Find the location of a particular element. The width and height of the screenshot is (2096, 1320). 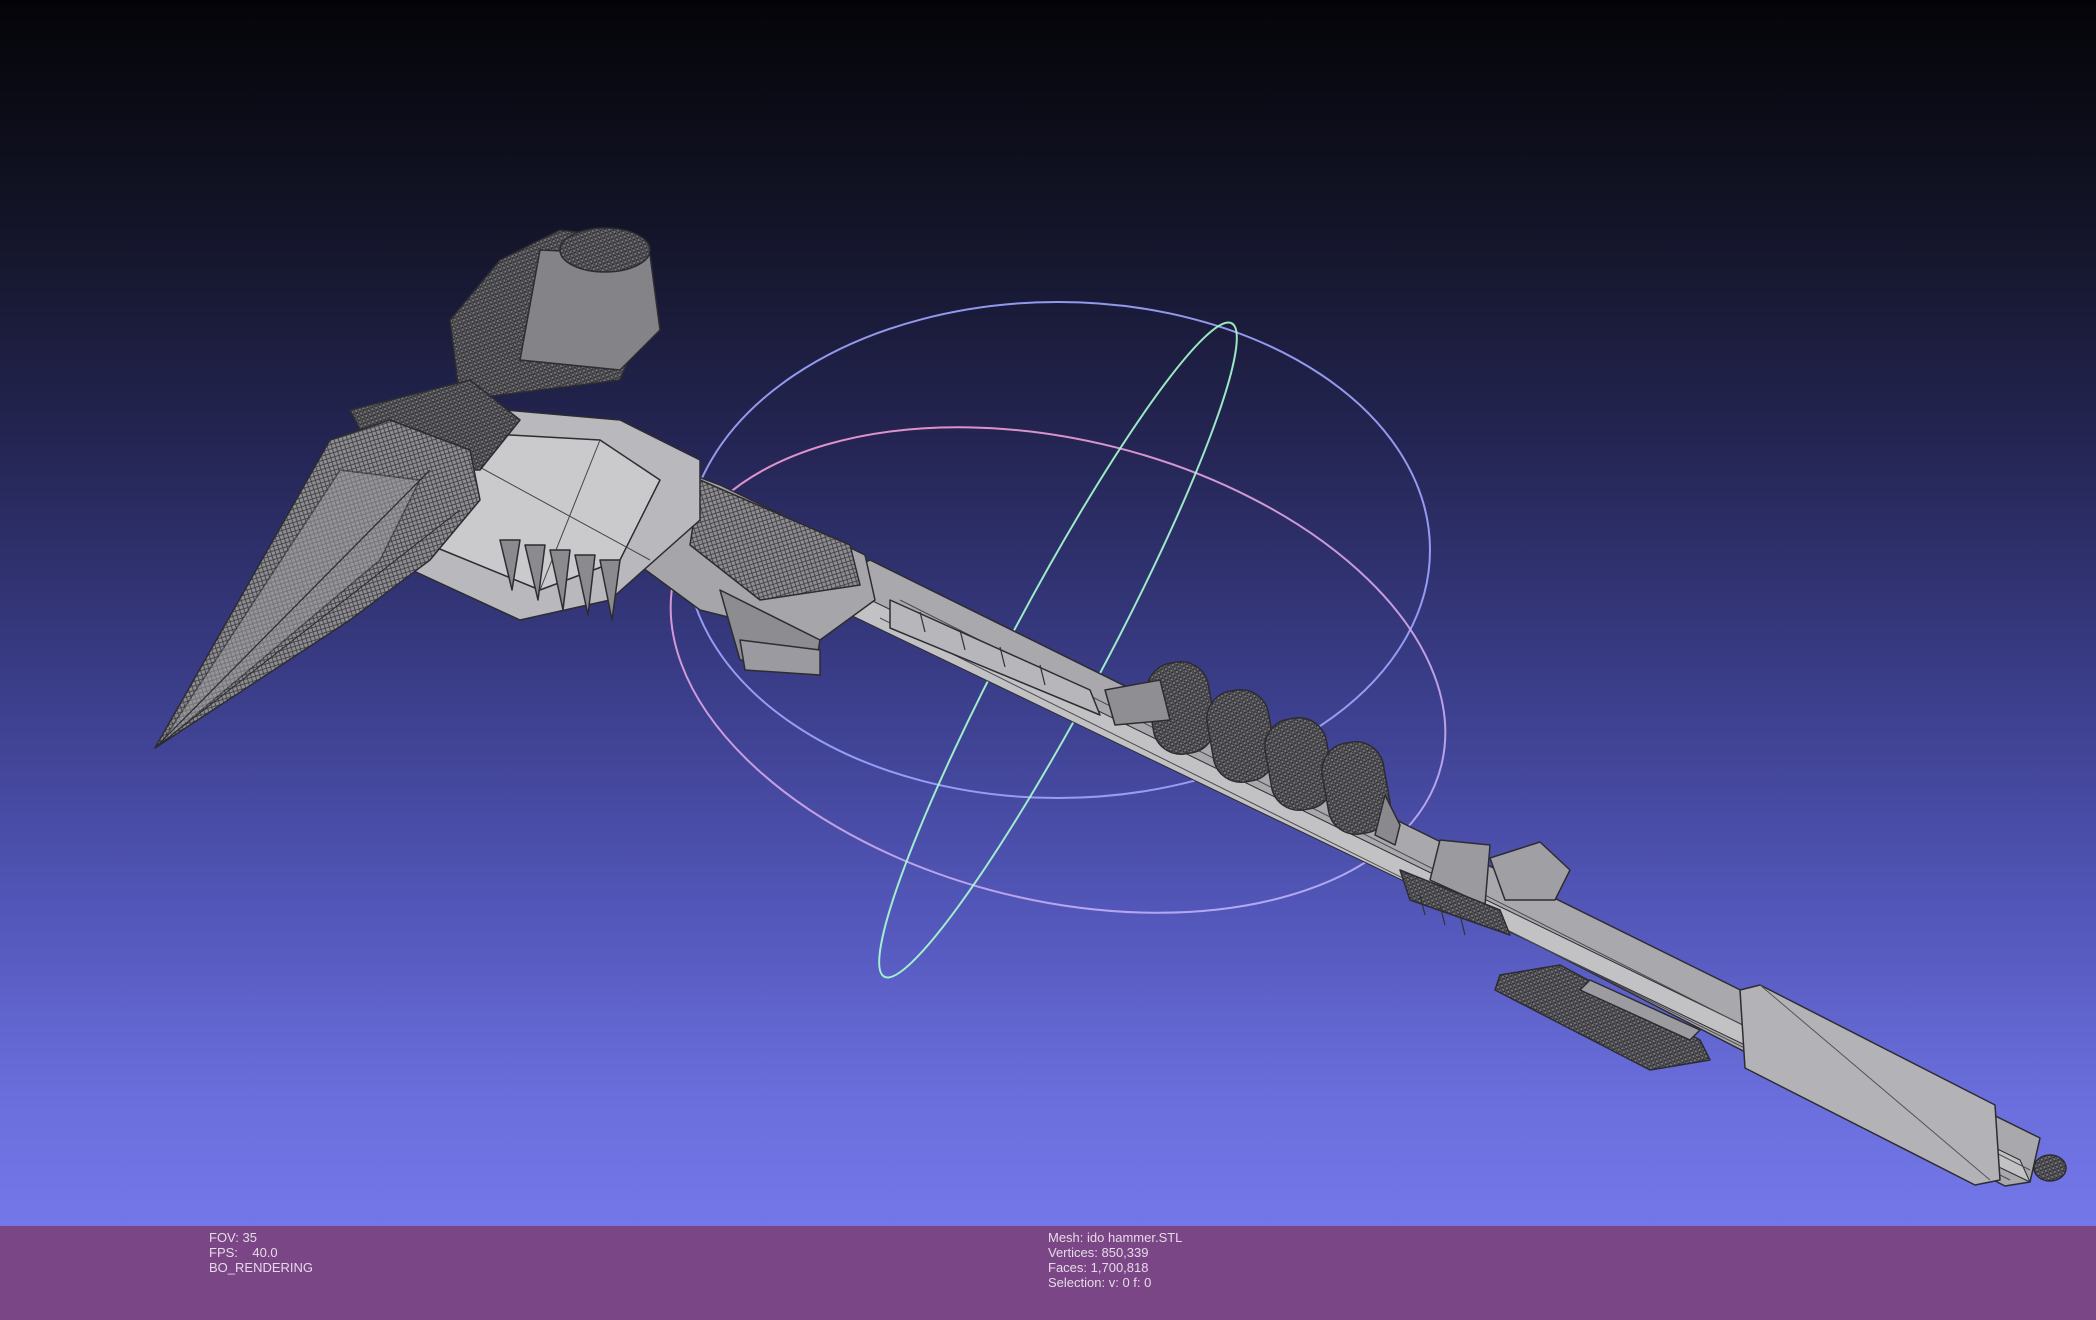

fps-readout: FPS: 40.0 is located at coordinates (243, 1252).